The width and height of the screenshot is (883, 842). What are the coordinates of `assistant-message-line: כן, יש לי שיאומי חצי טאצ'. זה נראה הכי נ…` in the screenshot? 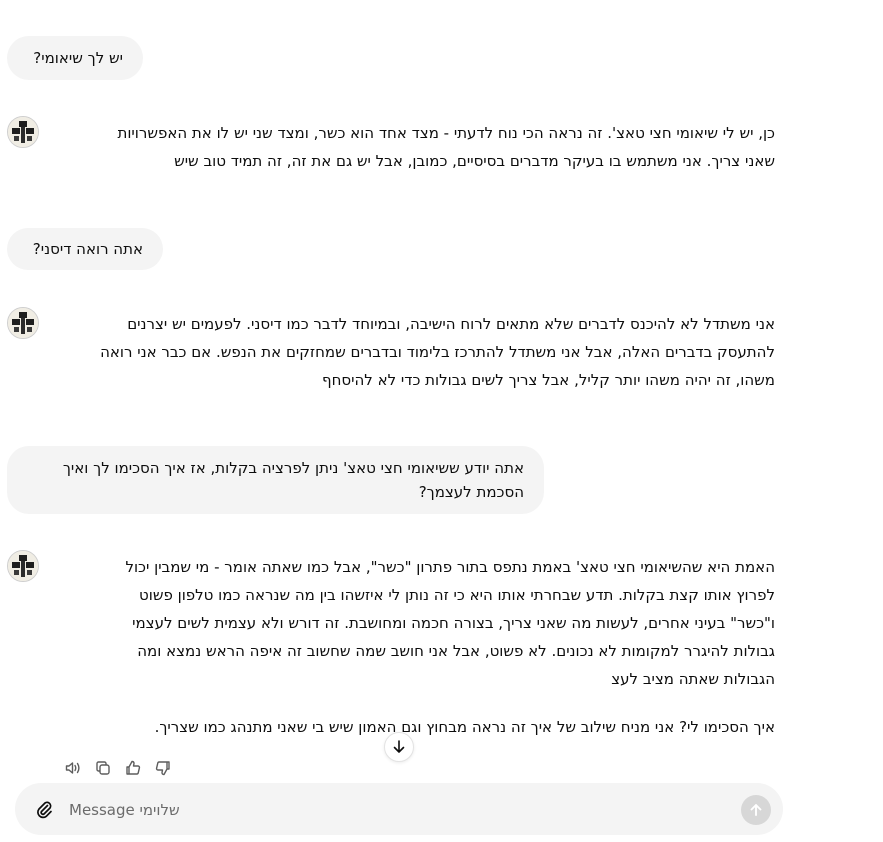 It's located at (446, 133).